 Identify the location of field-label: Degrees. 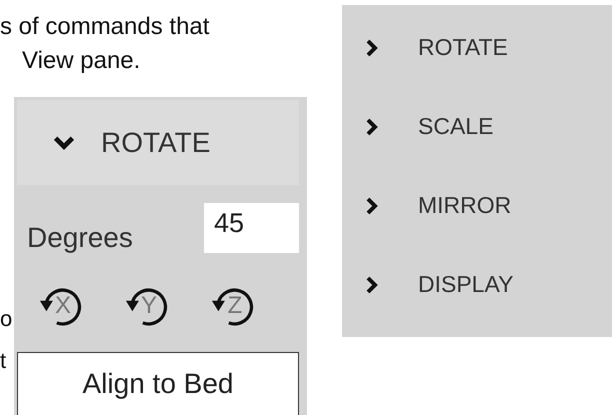
(80, 238).